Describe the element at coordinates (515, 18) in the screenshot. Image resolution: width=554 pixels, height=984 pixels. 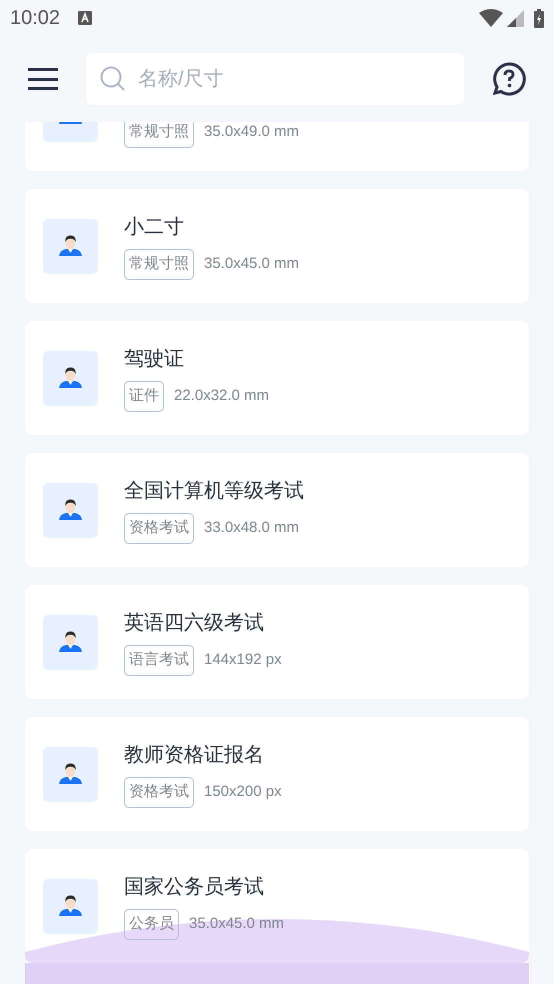
I see `signal-icon` at that location.